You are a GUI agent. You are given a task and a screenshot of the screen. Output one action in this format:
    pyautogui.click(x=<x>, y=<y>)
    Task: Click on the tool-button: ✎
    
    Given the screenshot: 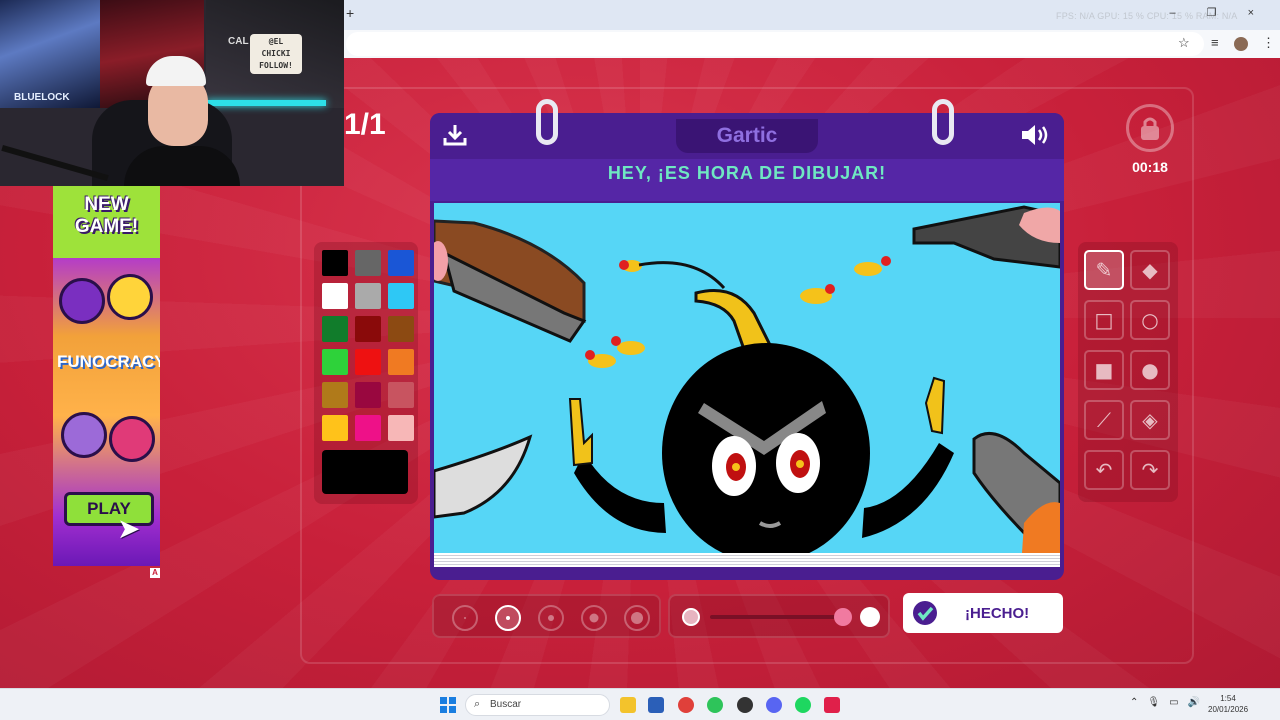 What is the action you would take?
    pyautogui.click(x=1104, y=270)
    